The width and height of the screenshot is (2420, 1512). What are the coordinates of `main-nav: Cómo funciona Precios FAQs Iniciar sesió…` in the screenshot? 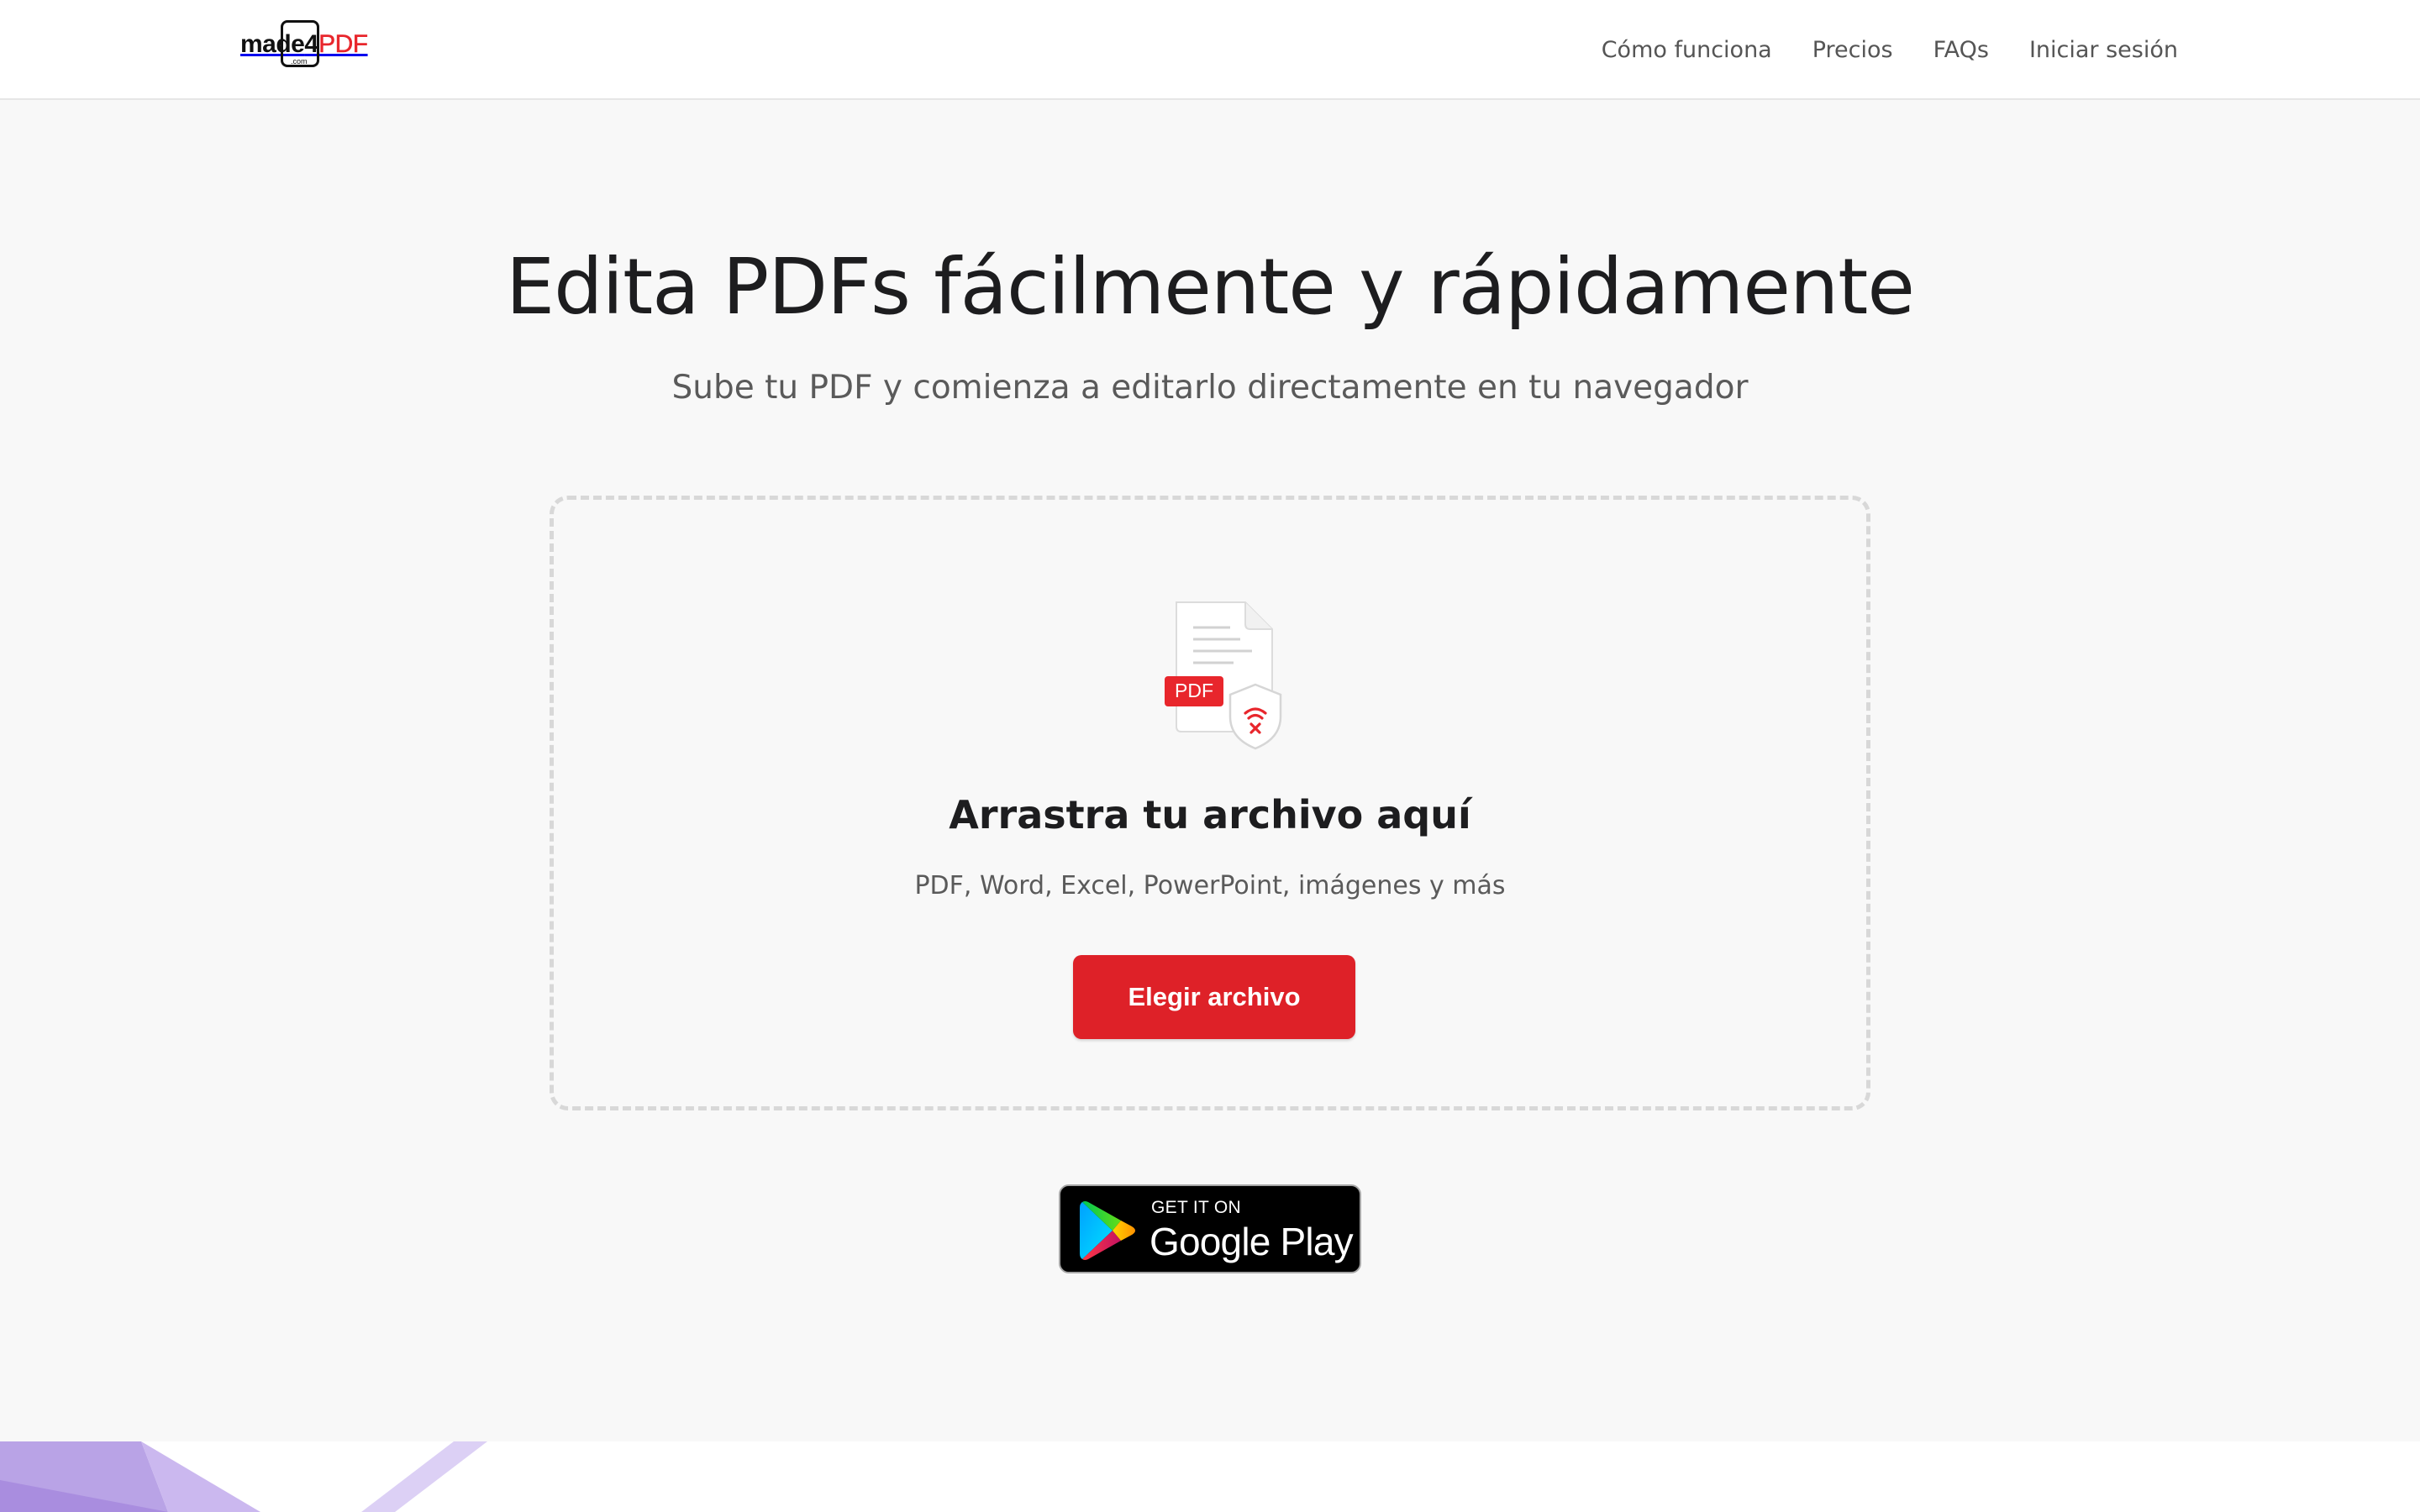 It's located at (1890, 50).